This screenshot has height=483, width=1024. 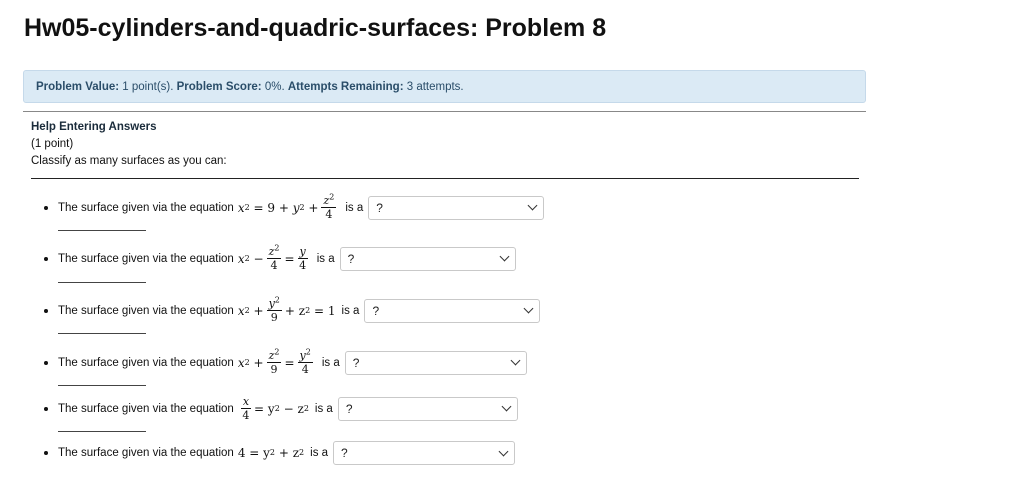 What do you see at coordinates (286, 309) in the screenshot?
I see `equation-3: x2 + y2 9 + z2 = 1` at bounding box center [286, 309].